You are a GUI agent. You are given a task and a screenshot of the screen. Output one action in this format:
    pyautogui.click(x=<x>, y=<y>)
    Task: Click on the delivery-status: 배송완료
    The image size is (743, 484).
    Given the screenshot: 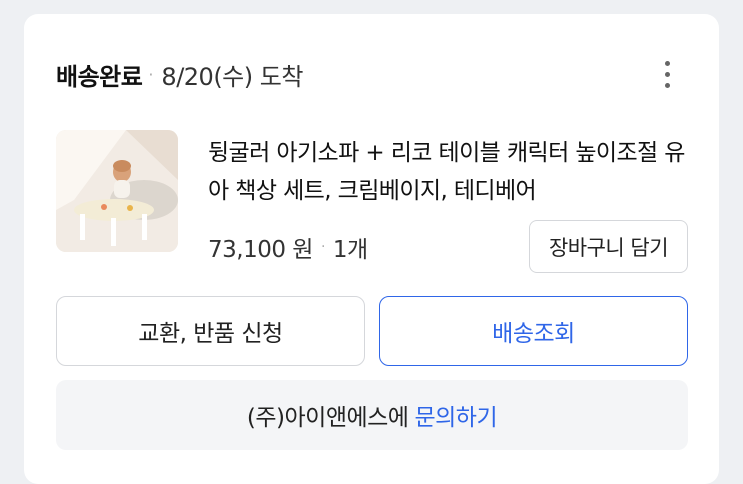 What is the action you would take?
    pyautogui.click(x=99, y=76)
    